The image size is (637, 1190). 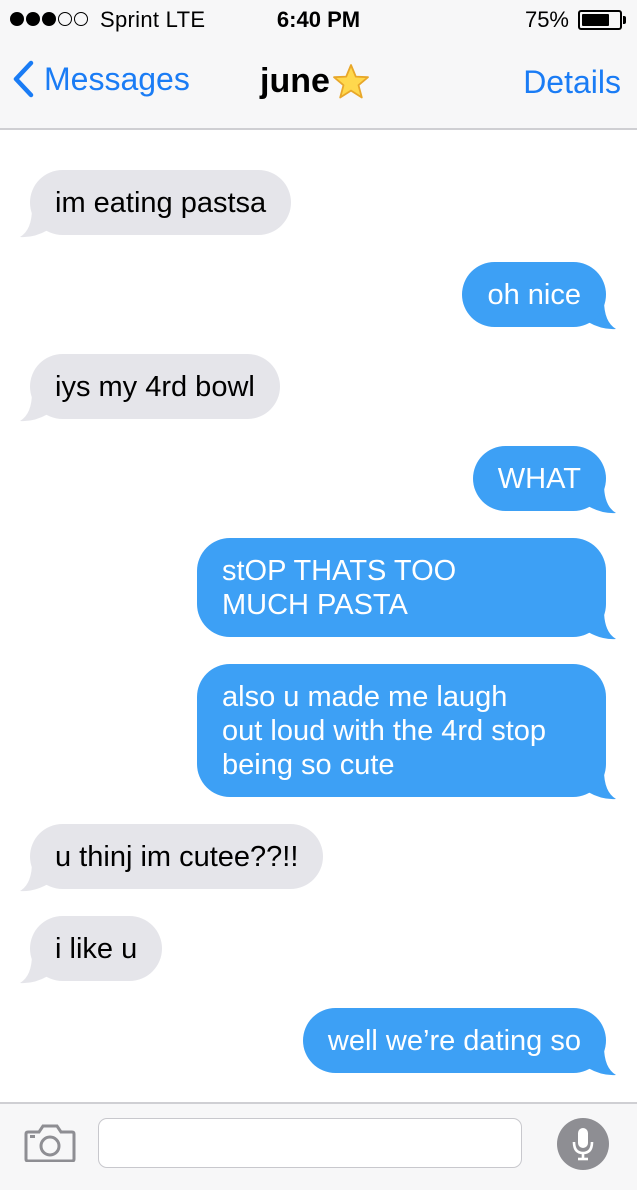 What do you see at coordinates (572, 82) in the screenshot?
I see `details-button: Details` at bounding box center [572, 82].